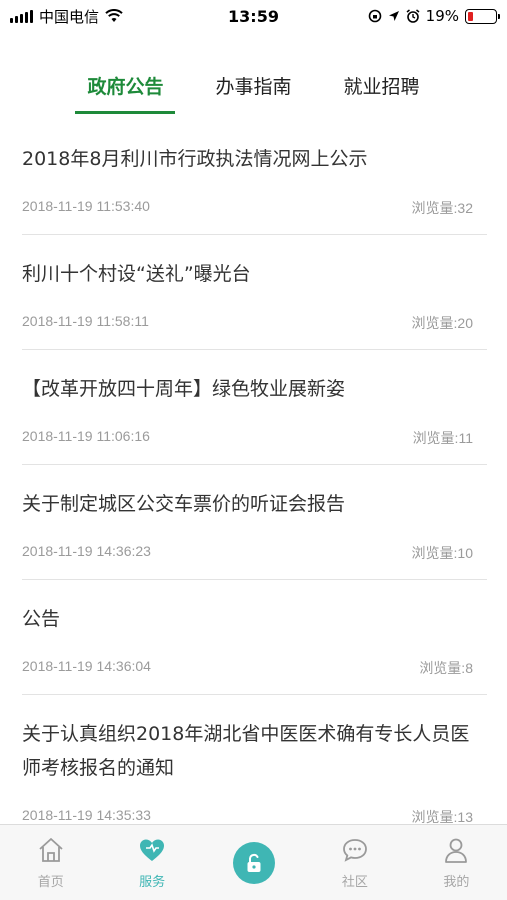 This screenshot has height=900, width=507. Describe the element at coordinates (442, 553) in the screenshot. I see `news-views: 浏览量:10` at that location.